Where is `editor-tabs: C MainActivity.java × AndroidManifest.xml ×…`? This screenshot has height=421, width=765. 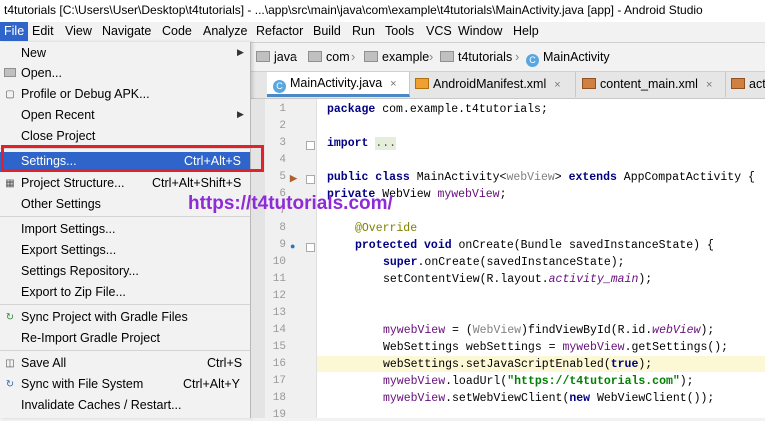 editor-tabs: C MainActivity.java × AndroidManifest.xml ×… is located at coordinates (507, 85).